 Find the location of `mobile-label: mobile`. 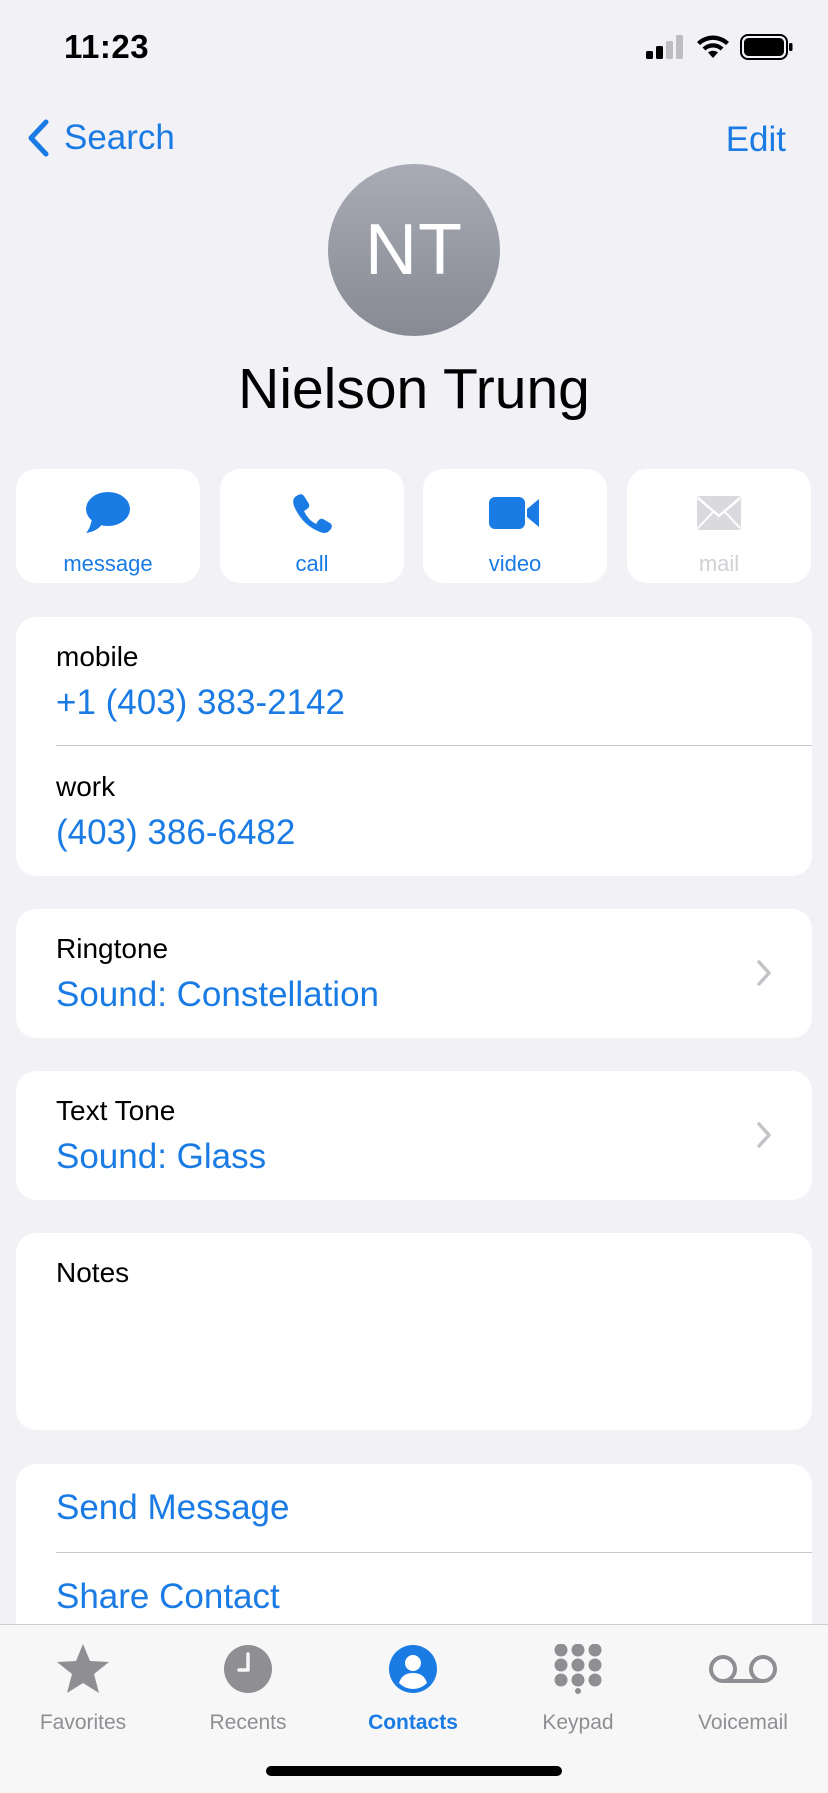

mobile-label: mobile is located at coordinates (97, 656).